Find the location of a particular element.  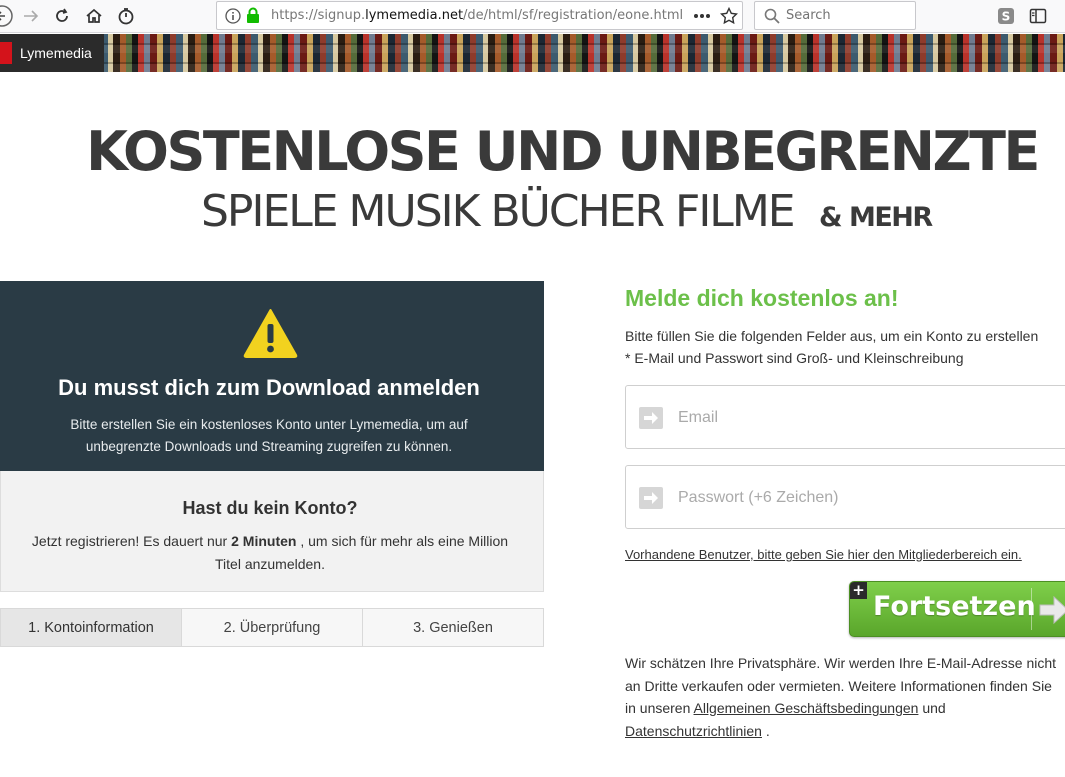

brand-name: Lymemedia is located at coordinates (56, 53).